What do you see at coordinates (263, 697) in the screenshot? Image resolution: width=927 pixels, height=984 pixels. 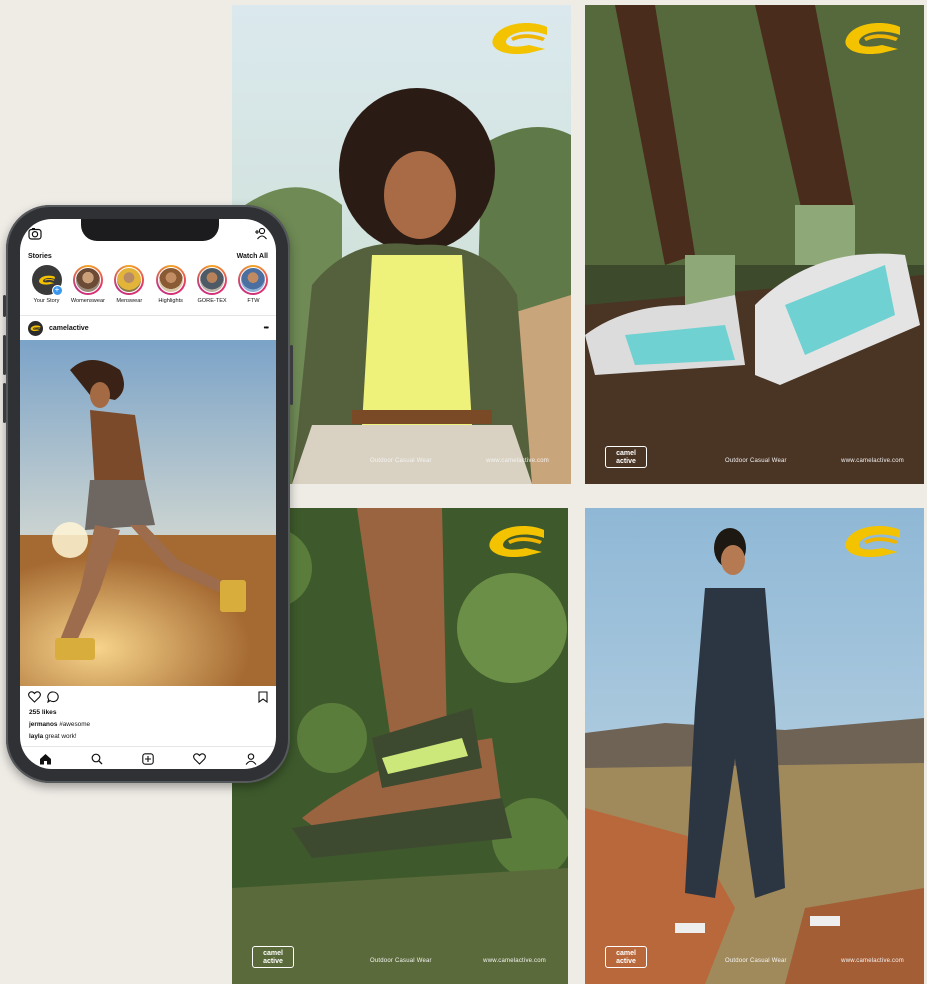 I see `bookmark-icon` at bounding box center [263, 697].